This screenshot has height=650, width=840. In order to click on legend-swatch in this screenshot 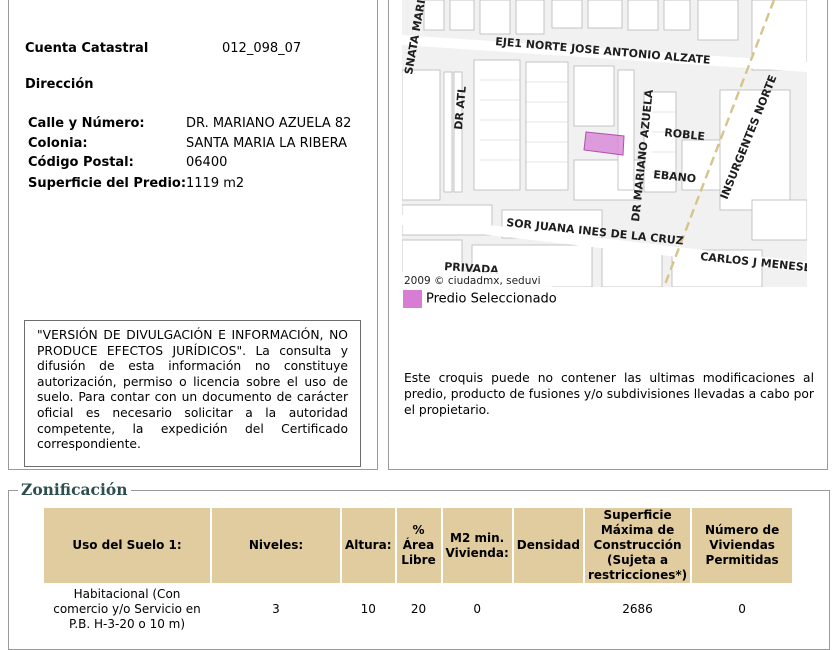, I will do `click(412, 299)`.